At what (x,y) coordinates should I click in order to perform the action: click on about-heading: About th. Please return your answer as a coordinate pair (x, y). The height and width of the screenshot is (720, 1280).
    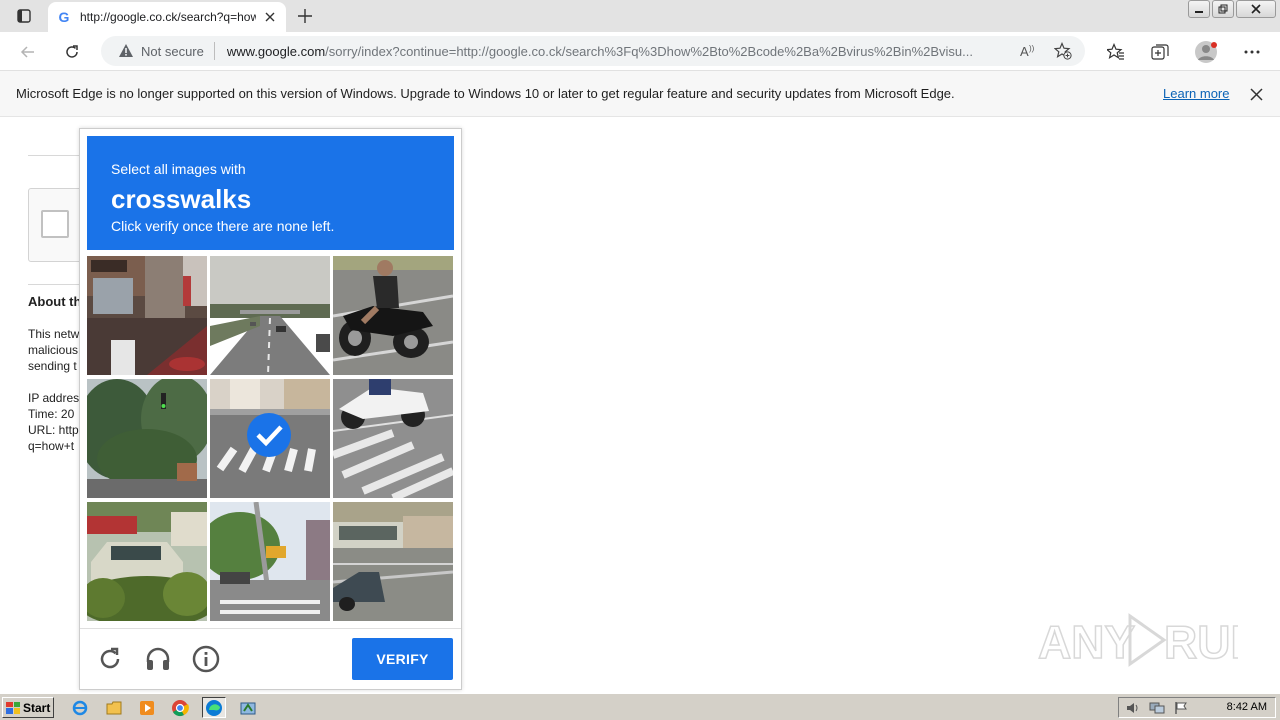
    Looking at the image, I should click on (55, 301).